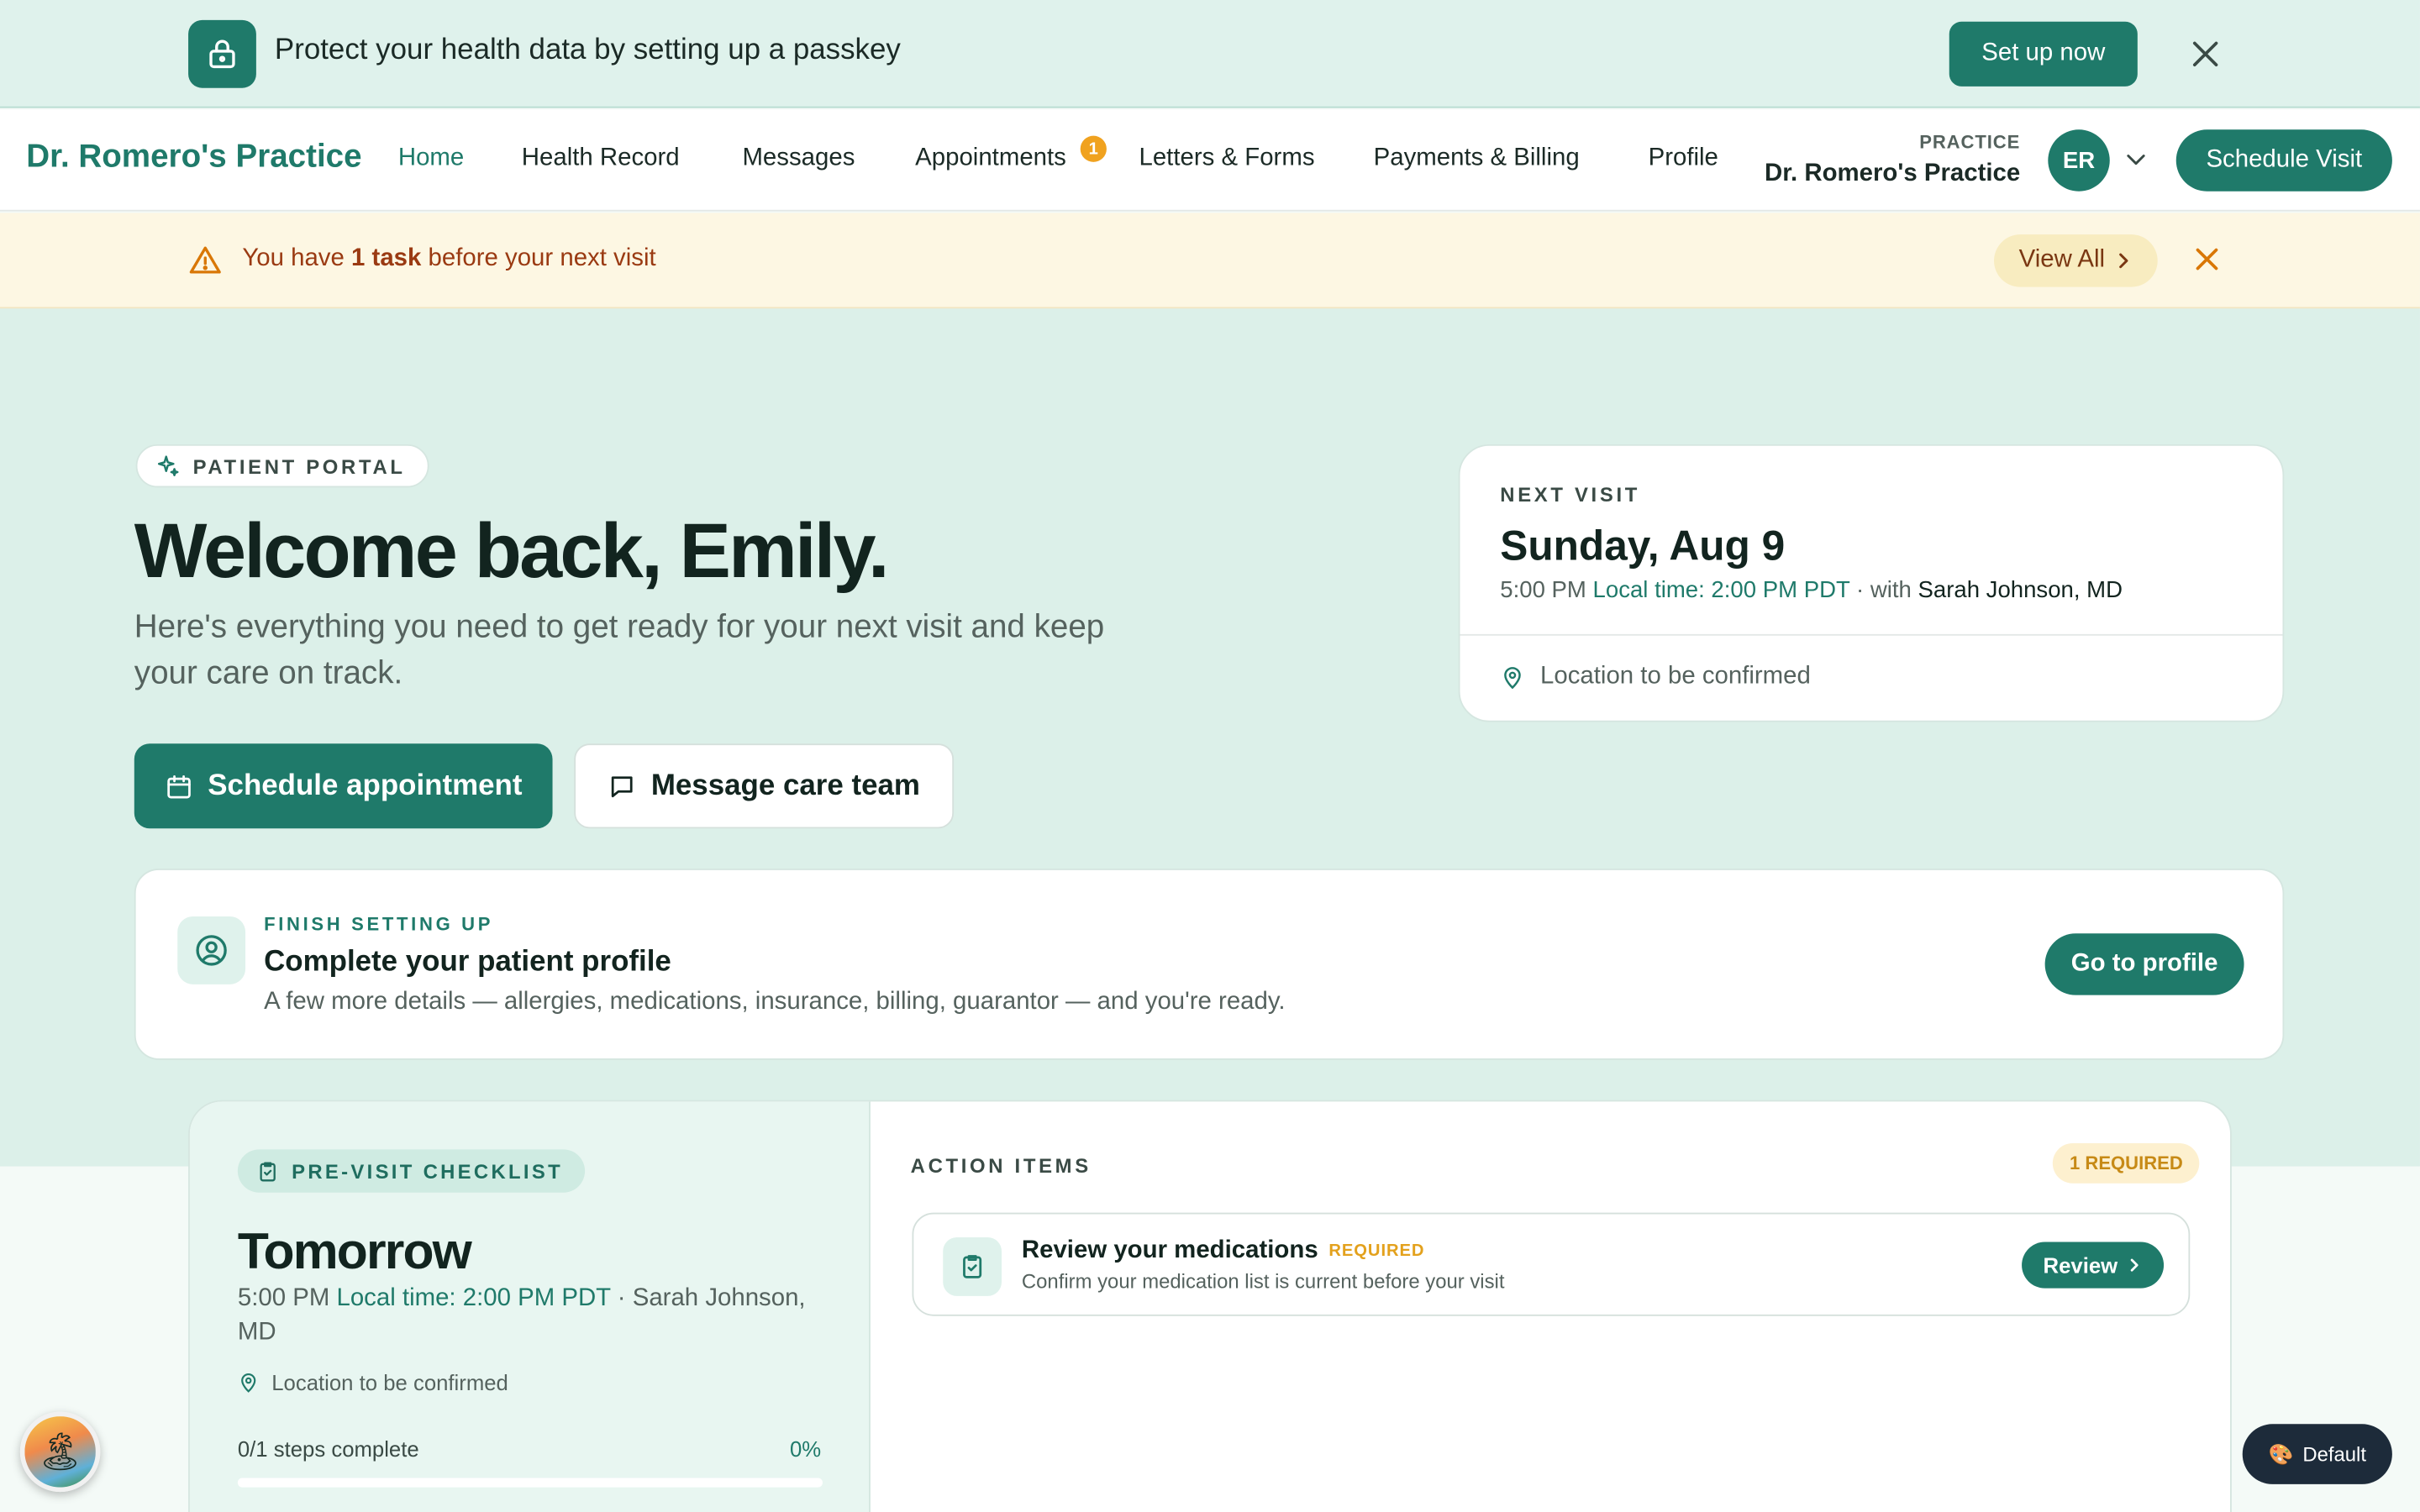 The width and height of the screenshot is (2420, 1512). What do you see at coordinates (530, 1483) in the screenshot?
I see `progress-bar` at bounding box center [530, 1483].